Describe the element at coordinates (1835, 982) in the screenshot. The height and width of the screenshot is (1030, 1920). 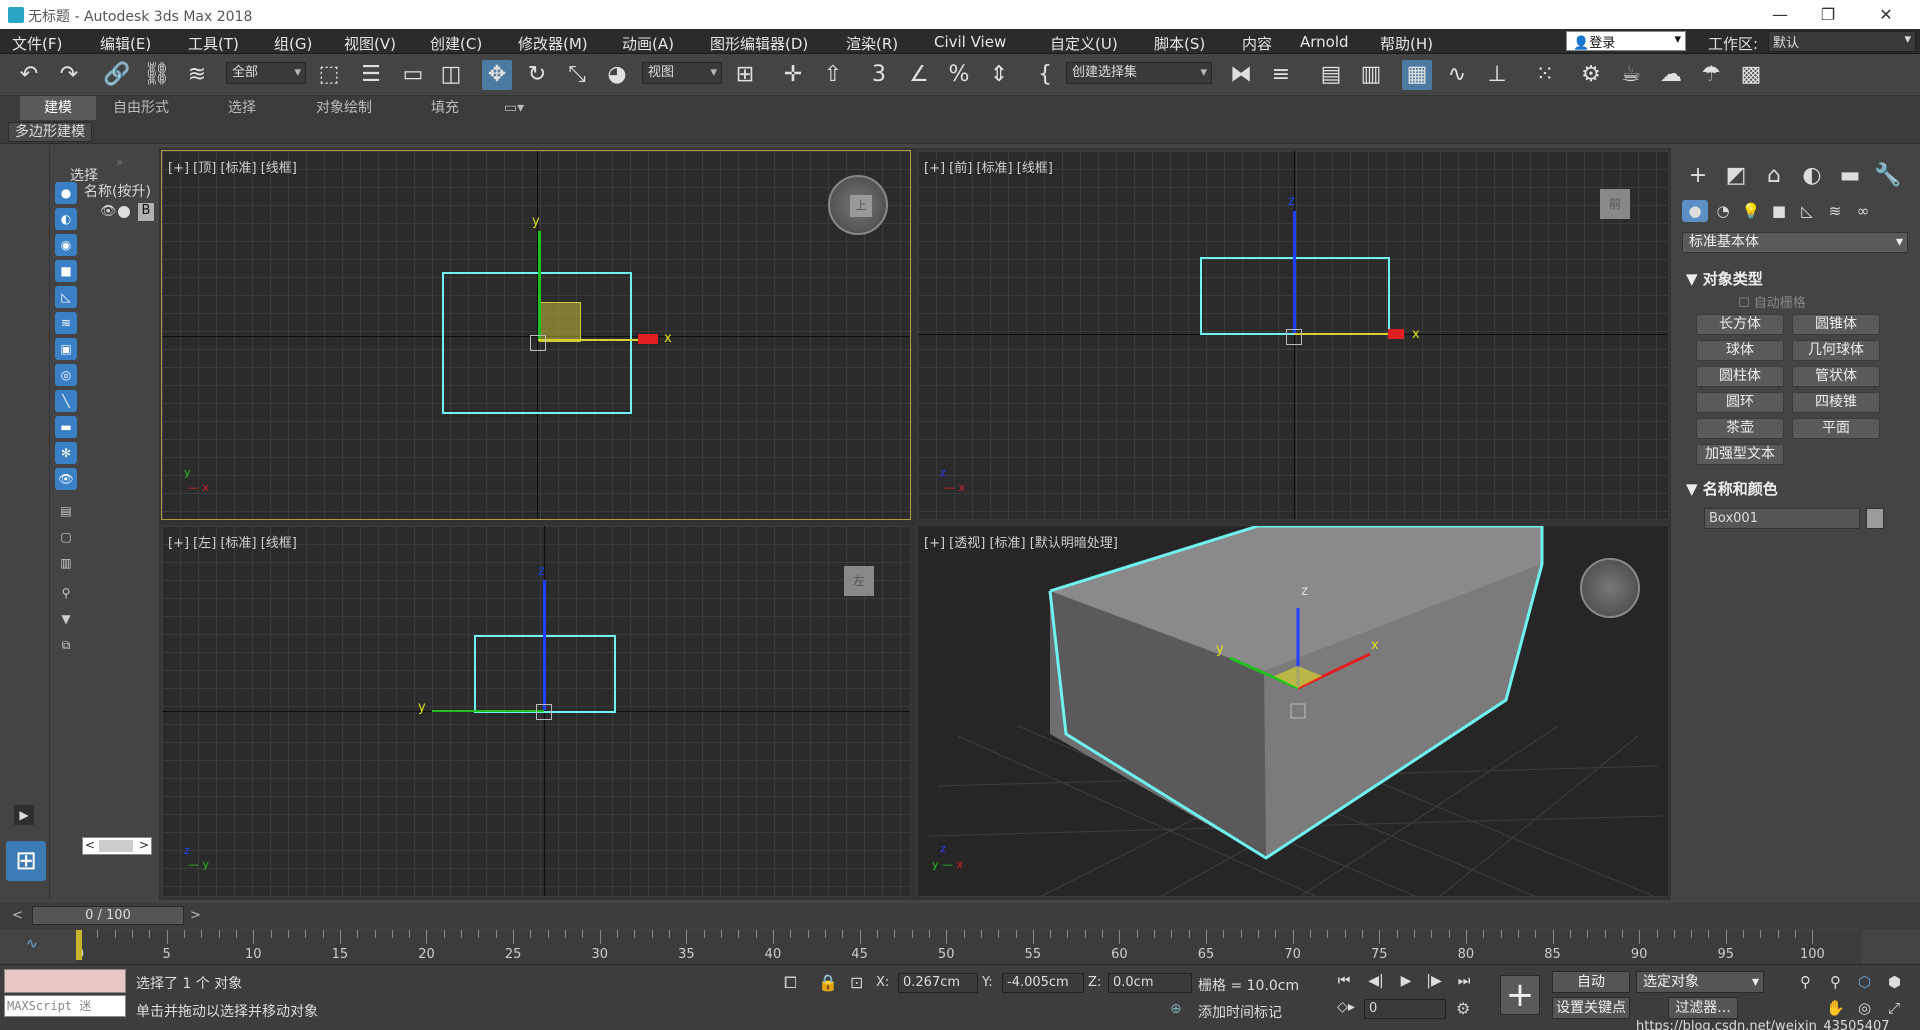
I see `zoom-all-icon: ⚲` at that location.